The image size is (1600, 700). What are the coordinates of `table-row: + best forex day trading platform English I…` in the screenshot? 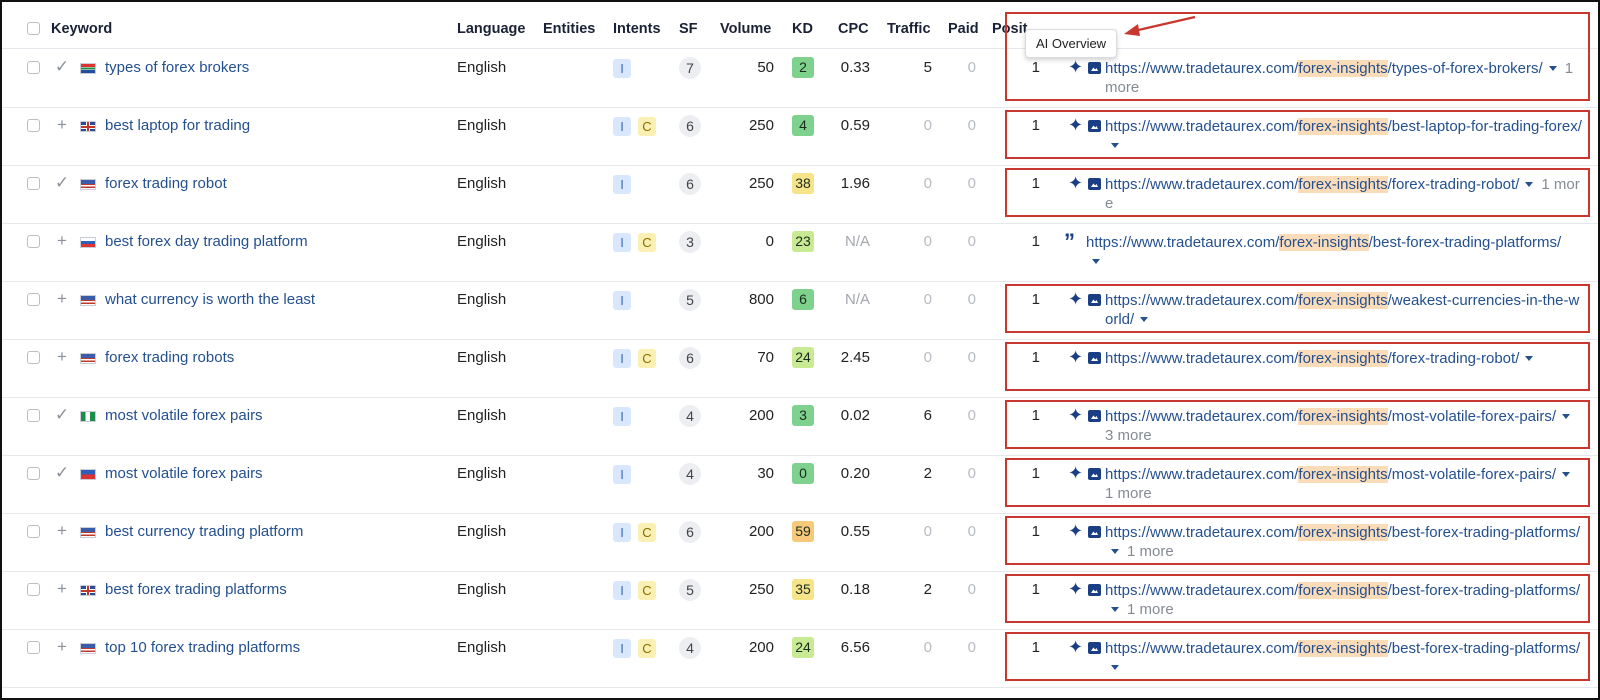 It's located at (800, 252).